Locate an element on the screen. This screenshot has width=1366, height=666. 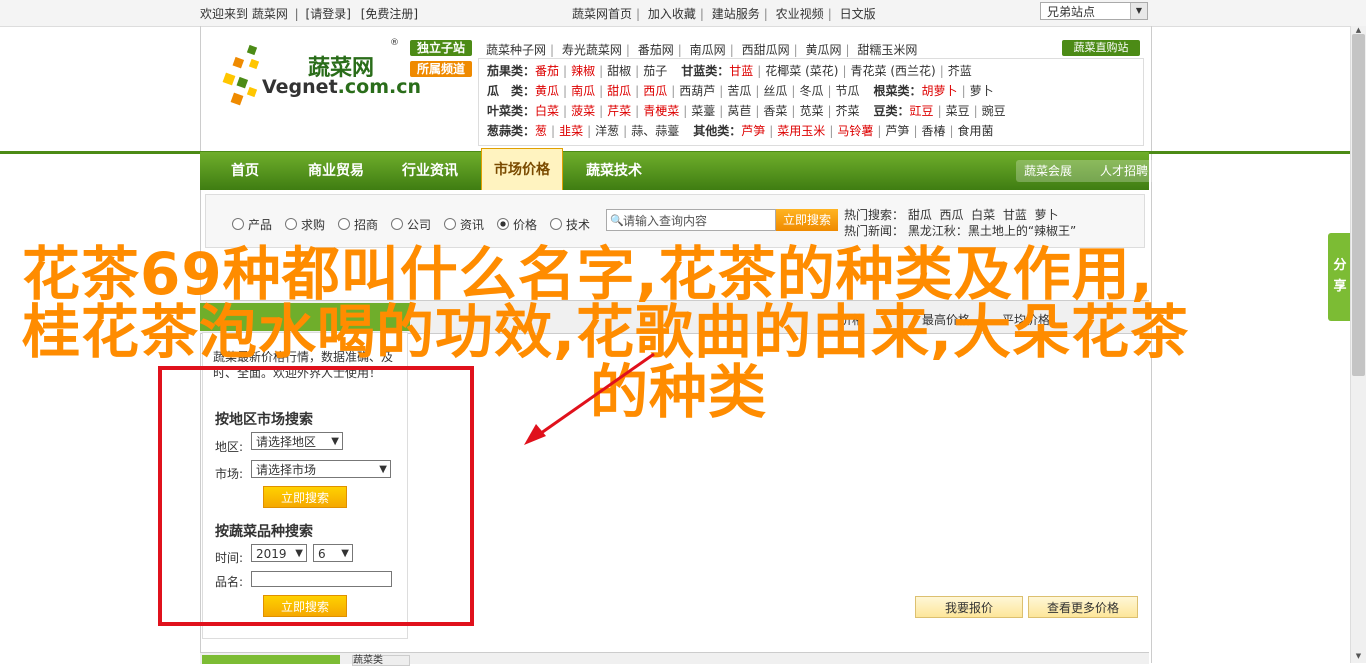
vegetable-link: 青梗菜 is located at coordinates (661, 111).